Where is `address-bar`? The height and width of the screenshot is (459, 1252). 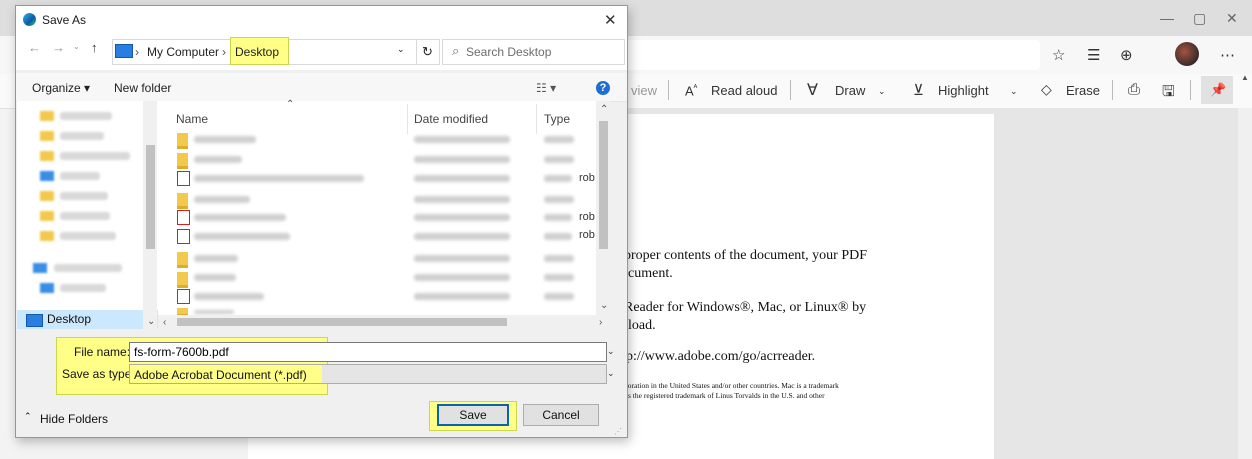 address-bar is located at coordinates (825, 55).